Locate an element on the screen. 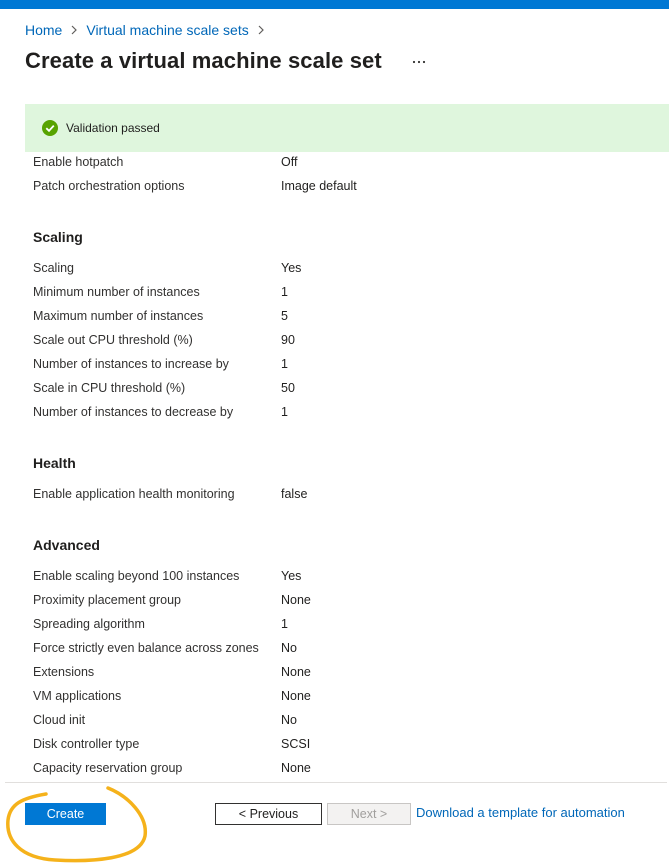  section-heading-scaling: Scaling is located at coordinates (58, 237).